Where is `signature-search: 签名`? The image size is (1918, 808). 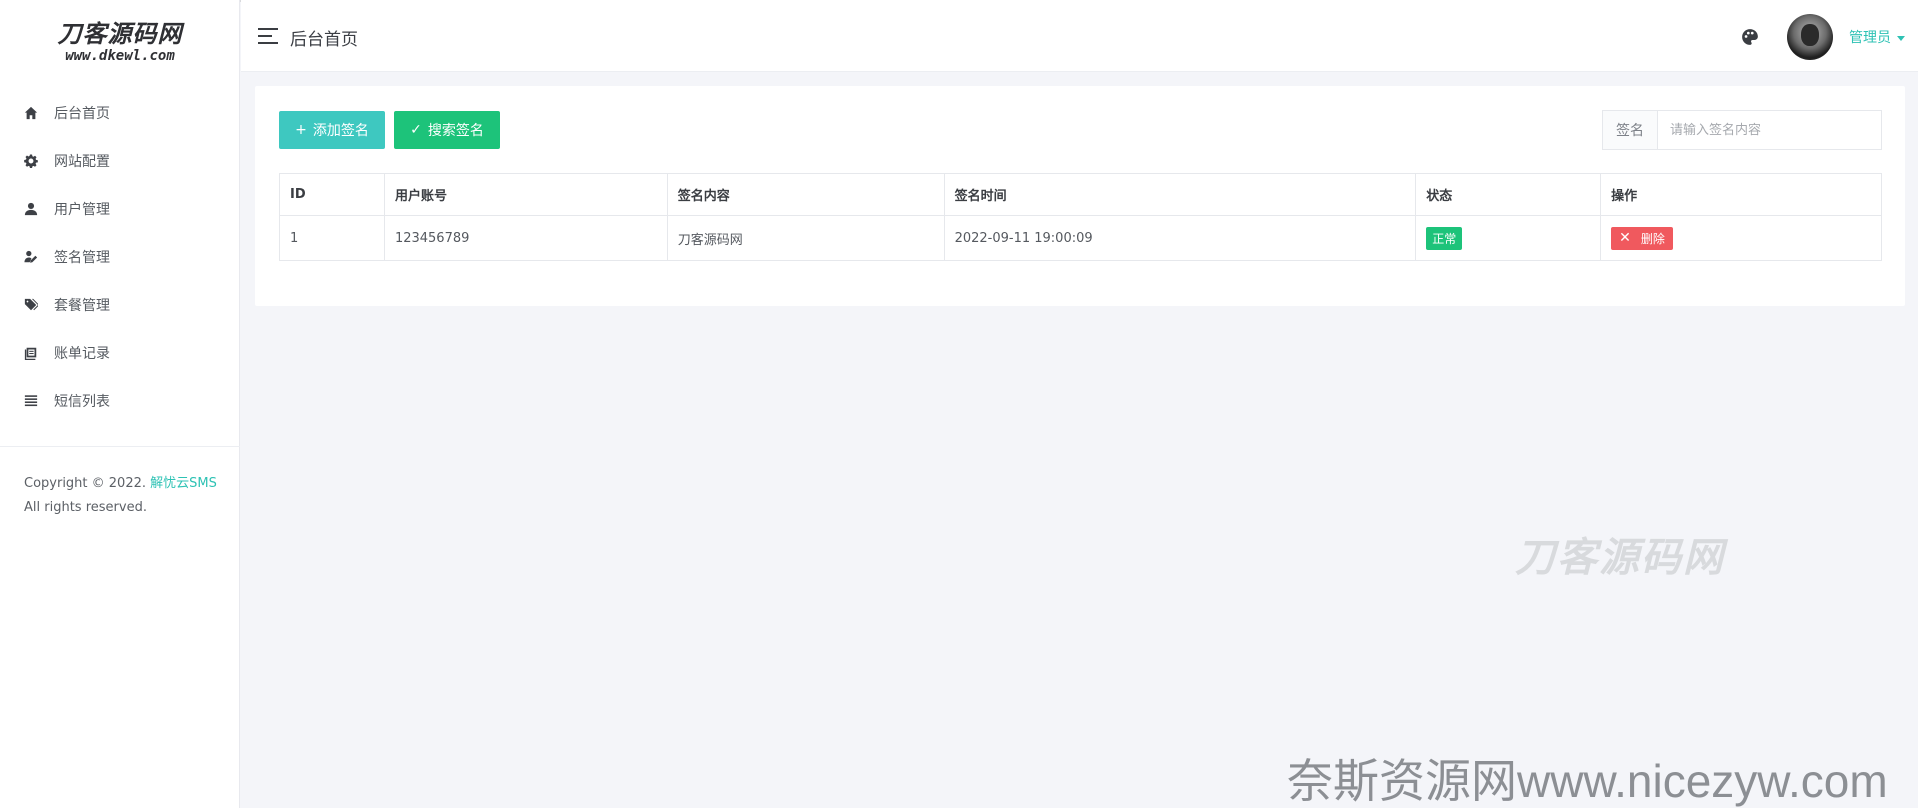 signature-search: 签名 is located at coordinates (1742, 130).